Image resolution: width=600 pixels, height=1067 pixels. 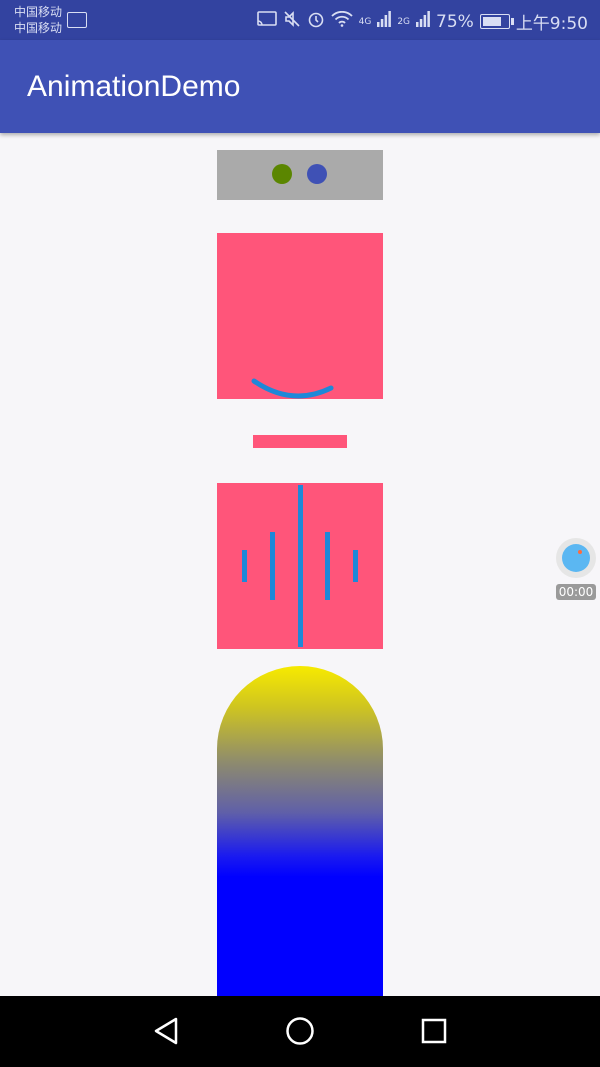 I want to click on smile-view, so click(x=300, y=316).